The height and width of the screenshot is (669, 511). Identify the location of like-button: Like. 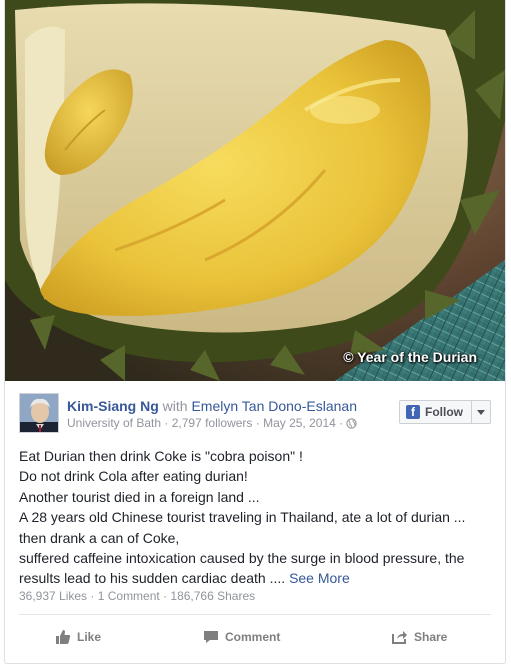
(78, 637).